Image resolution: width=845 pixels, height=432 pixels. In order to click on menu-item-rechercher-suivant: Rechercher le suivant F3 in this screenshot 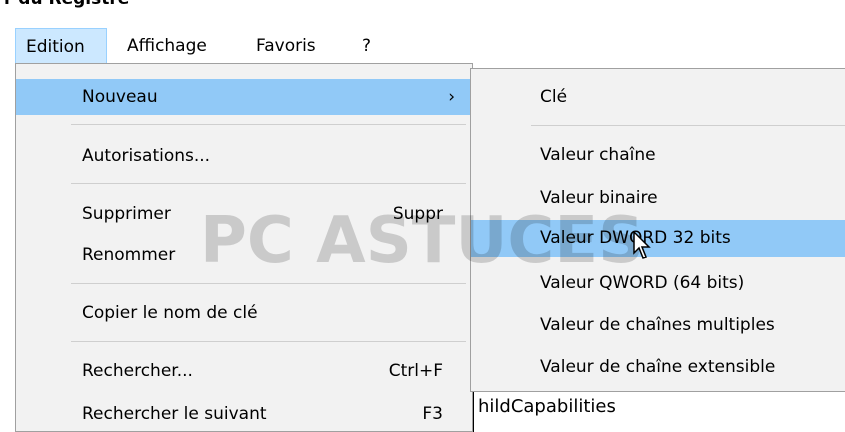, I will do `click(244, 414)`.